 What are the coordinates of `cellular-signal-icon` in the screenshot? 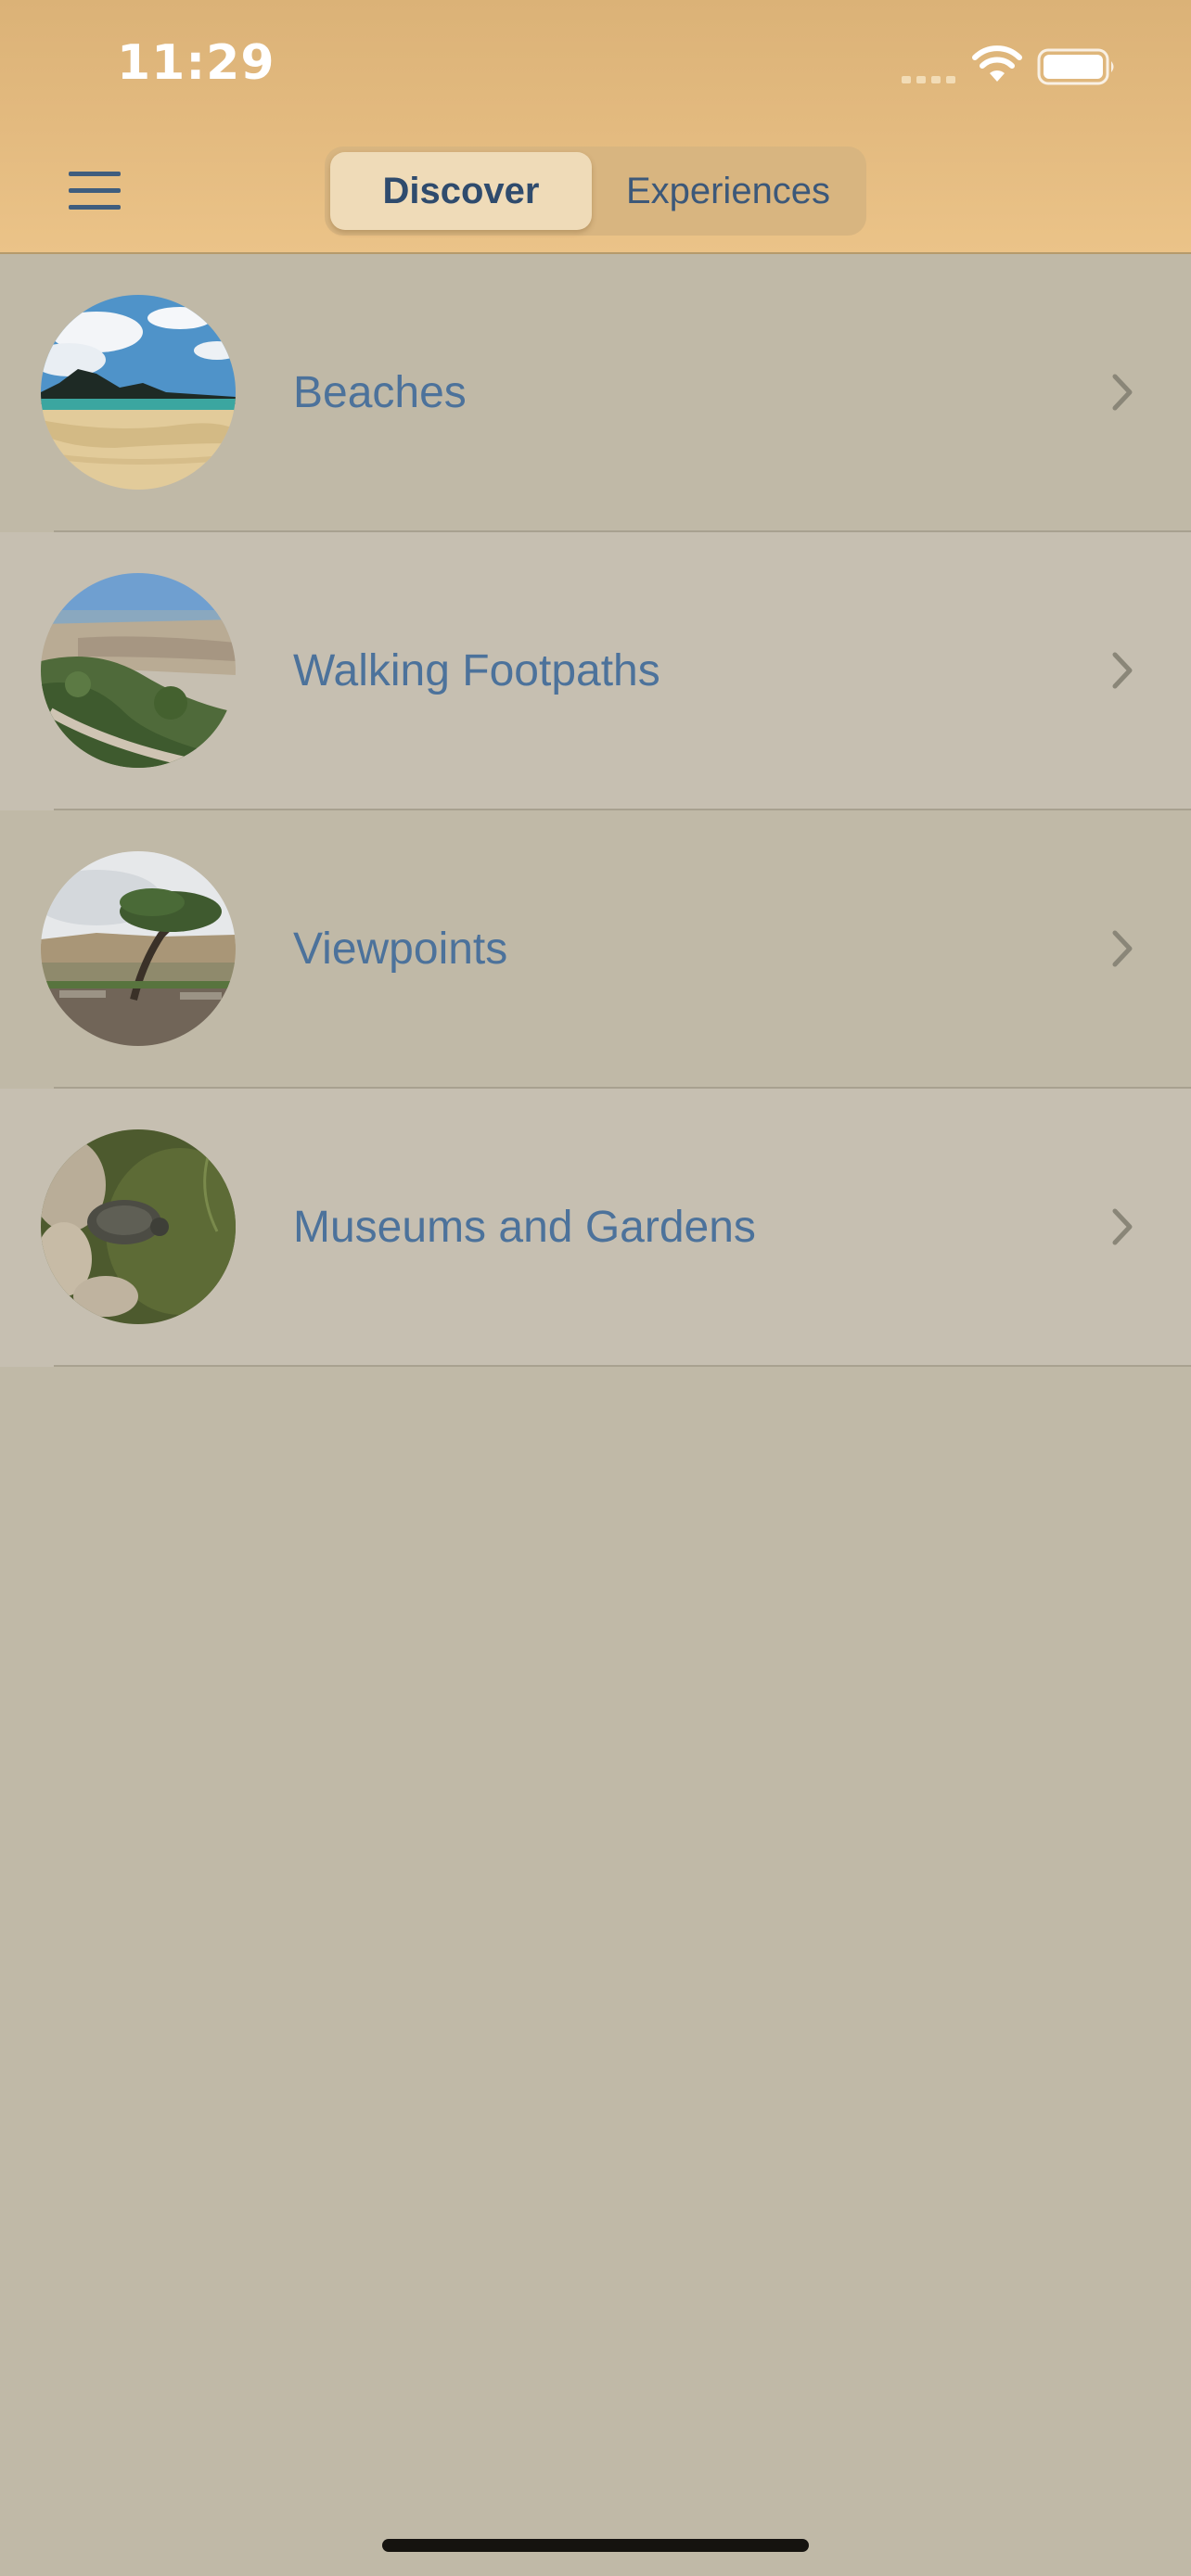 It's located at (929, 79).